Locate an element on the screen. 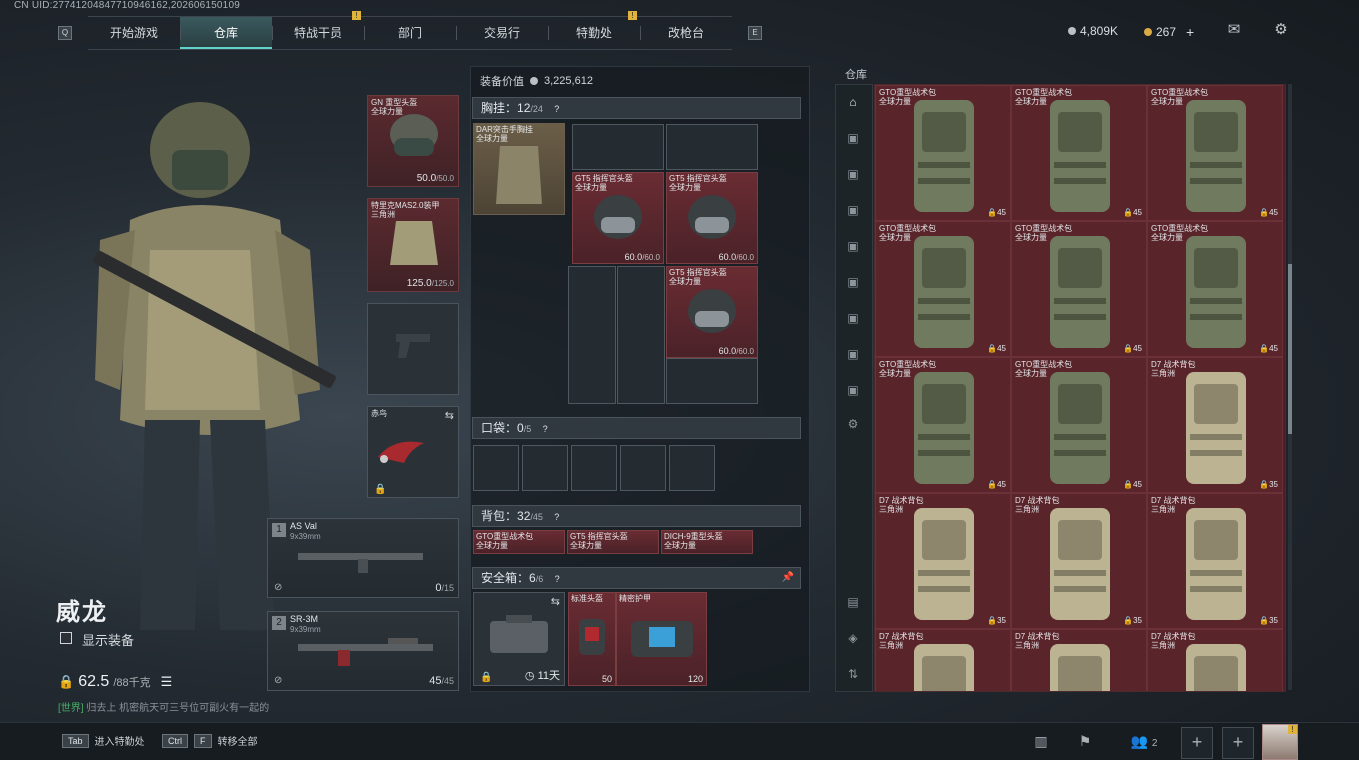 The height and width of the screenshot is (760, 1359). safebox-item-armor: 精密护甲 120 is located at coordinates (661, 639).